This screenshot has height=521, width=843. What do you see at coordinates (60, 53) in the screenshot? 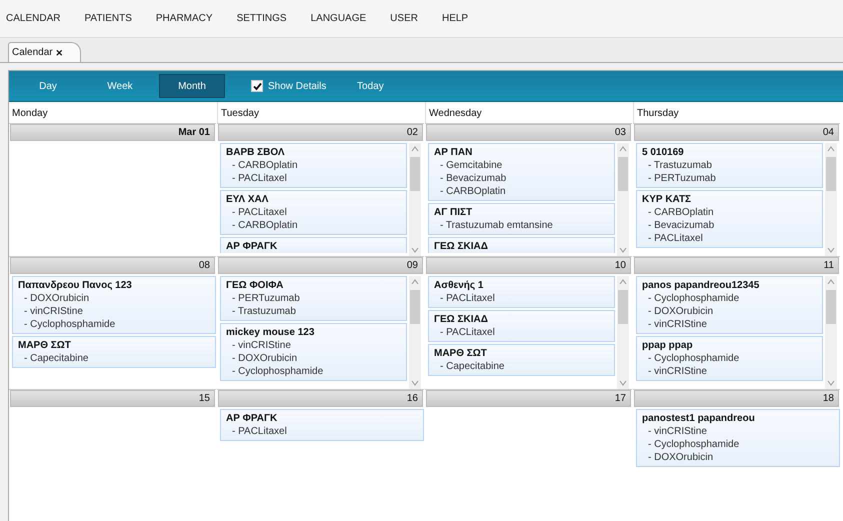
I see `close-icon: ✕` at bounding box center [60, 53].